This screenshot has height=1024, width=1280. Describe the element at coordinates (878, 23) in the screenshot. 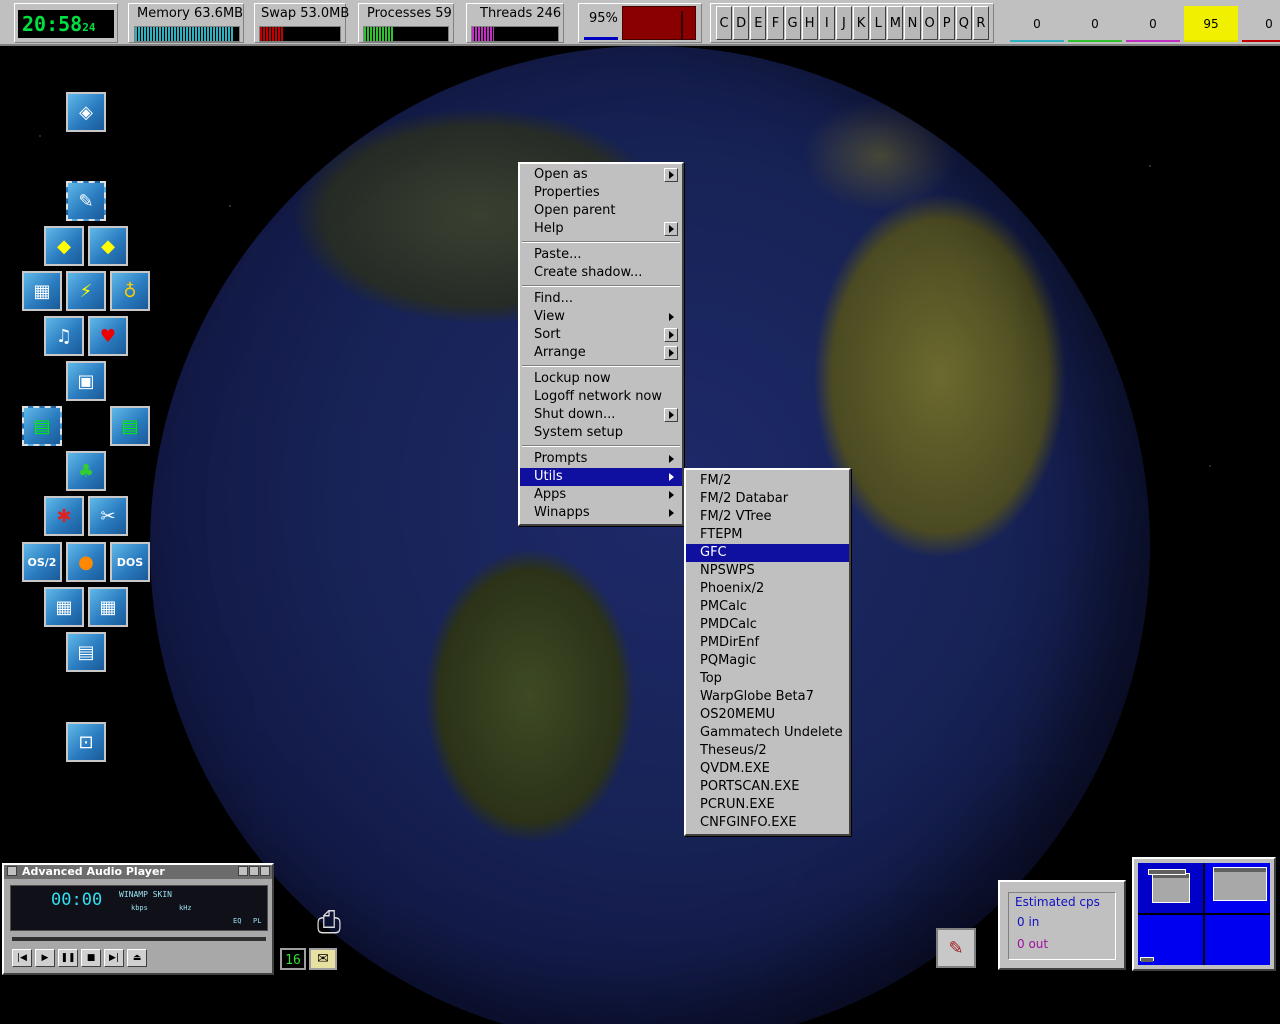

I see `drive-button-l: L` at that location.